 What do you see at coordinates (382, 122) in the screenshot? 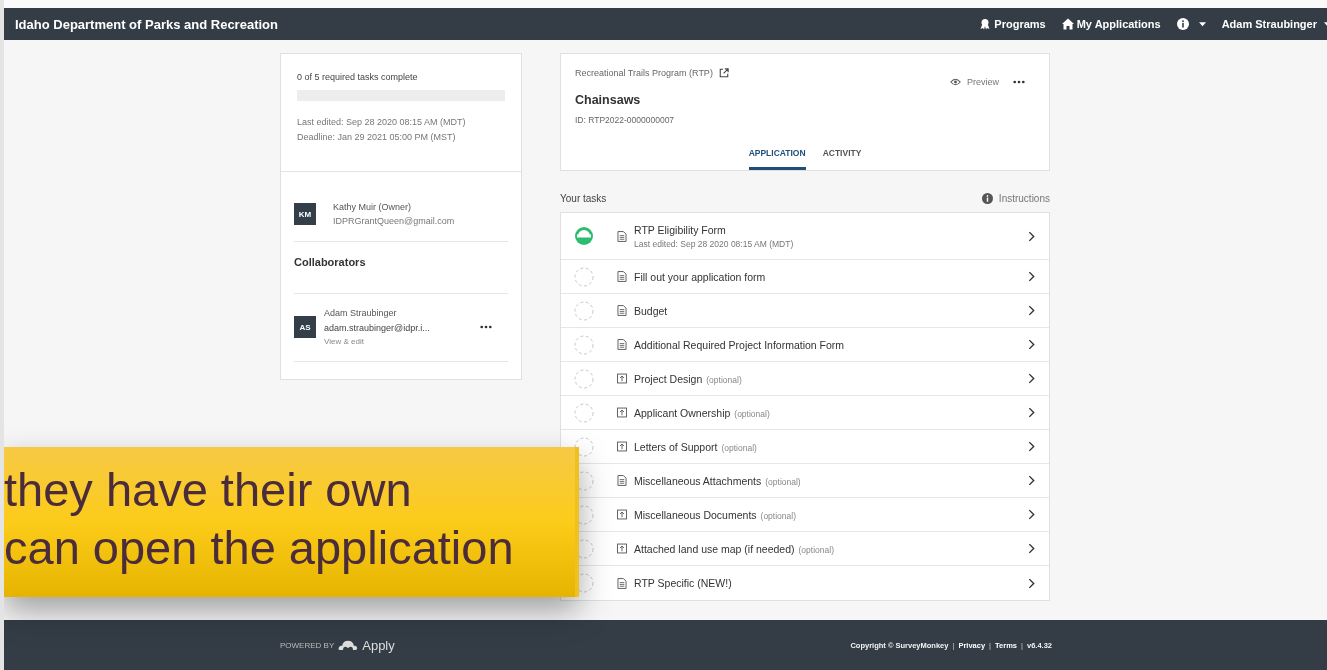
I see `last-edited-text: Last edited: Sep 28 2020 08:15 AM (MDT)` at bounding box center [382, 122].